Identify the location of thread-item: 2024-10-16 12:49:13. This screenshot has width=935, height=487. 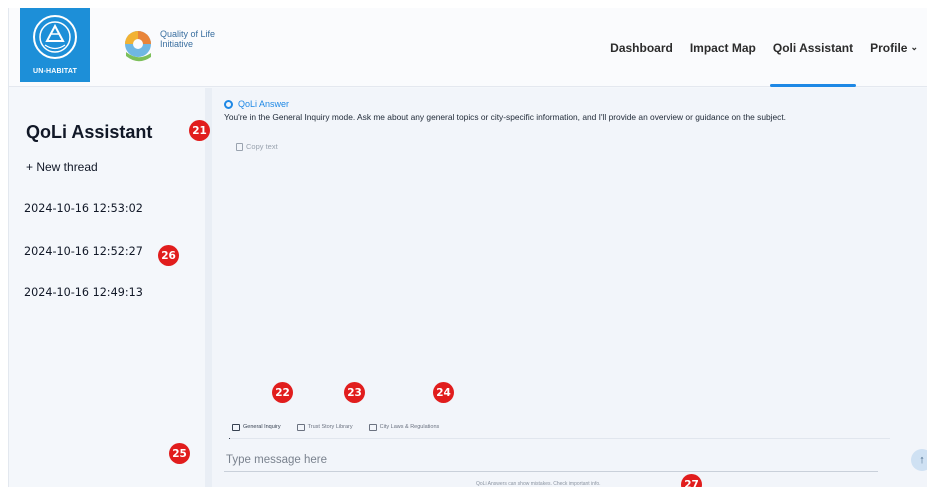
(83, 292).